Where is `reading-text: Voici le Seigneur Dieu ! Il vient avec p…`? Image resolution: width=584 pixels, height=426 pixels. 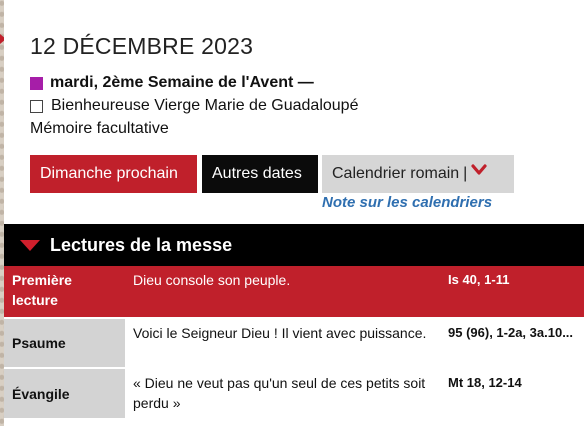
reading-text: Voici le Seigneur Dieu ! Il vient avec p… is located at coordinates (282, 343).